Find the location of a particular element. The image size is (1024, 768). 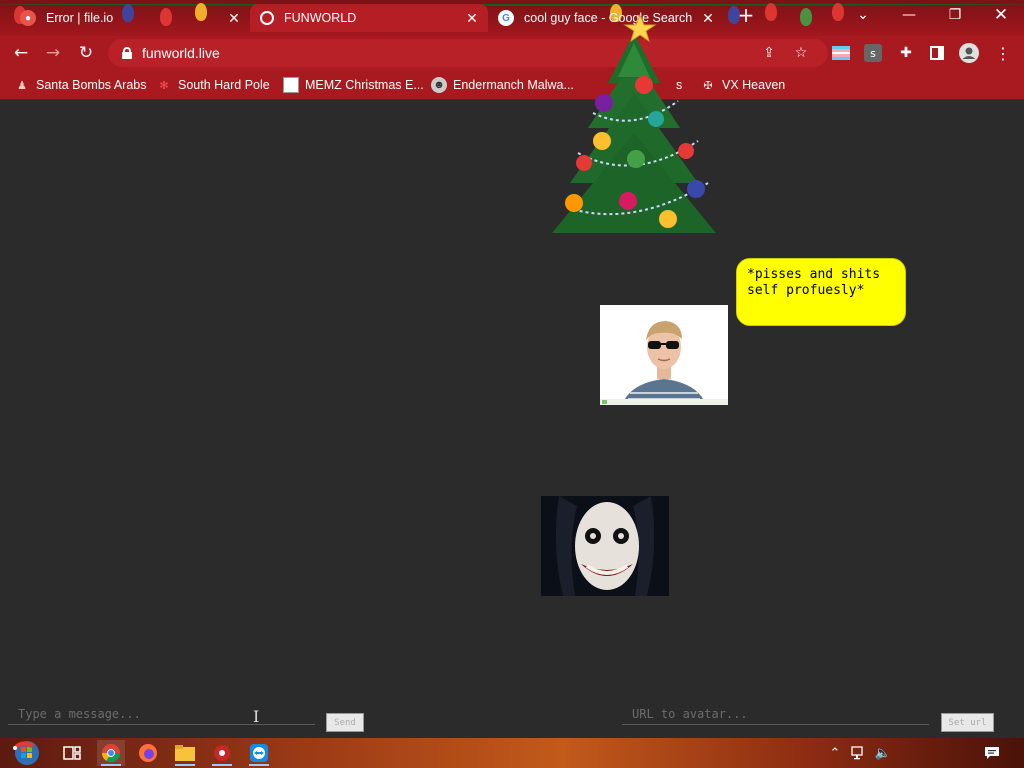

bookmark-label: Santa Bombs Arabs is located at coordinates (91, 85).